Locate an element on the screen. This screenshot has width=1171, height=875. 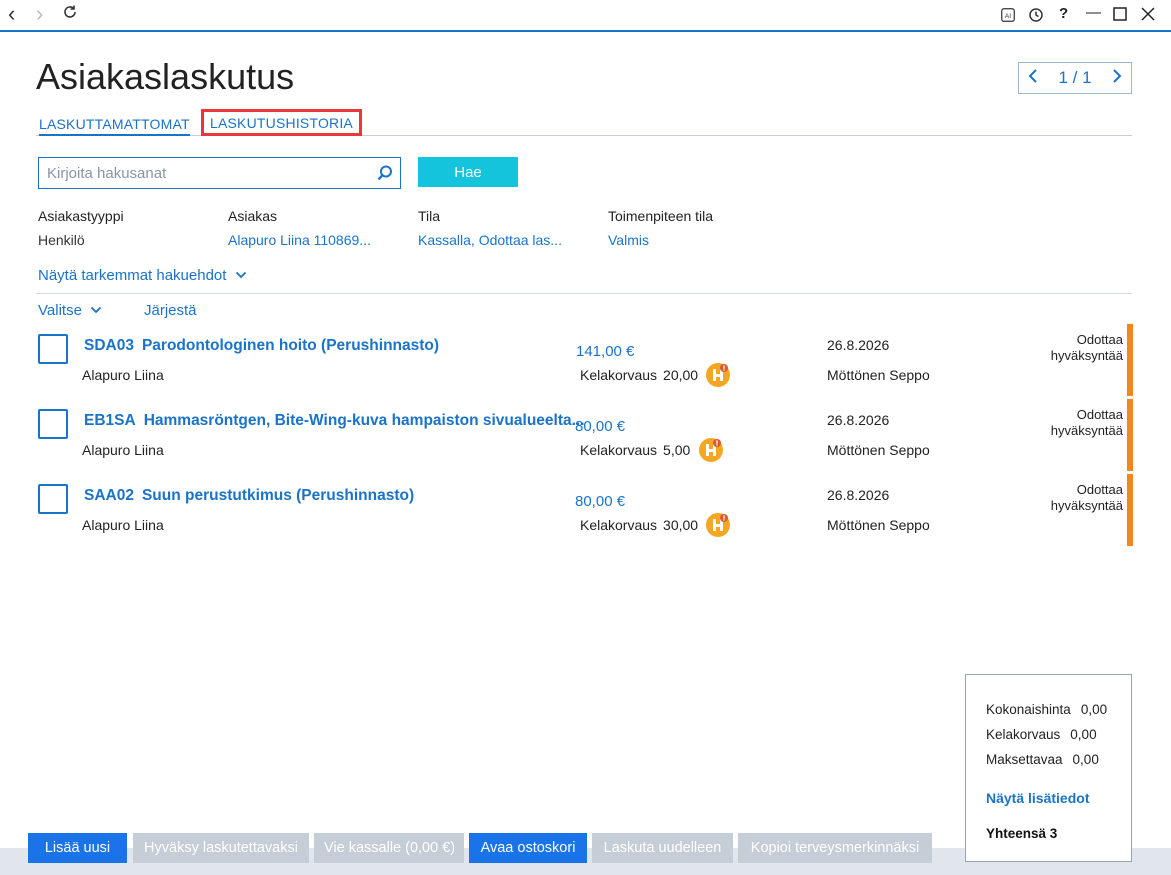
page-title: Asiakaslaskutus is located at coordinates (165, 76).